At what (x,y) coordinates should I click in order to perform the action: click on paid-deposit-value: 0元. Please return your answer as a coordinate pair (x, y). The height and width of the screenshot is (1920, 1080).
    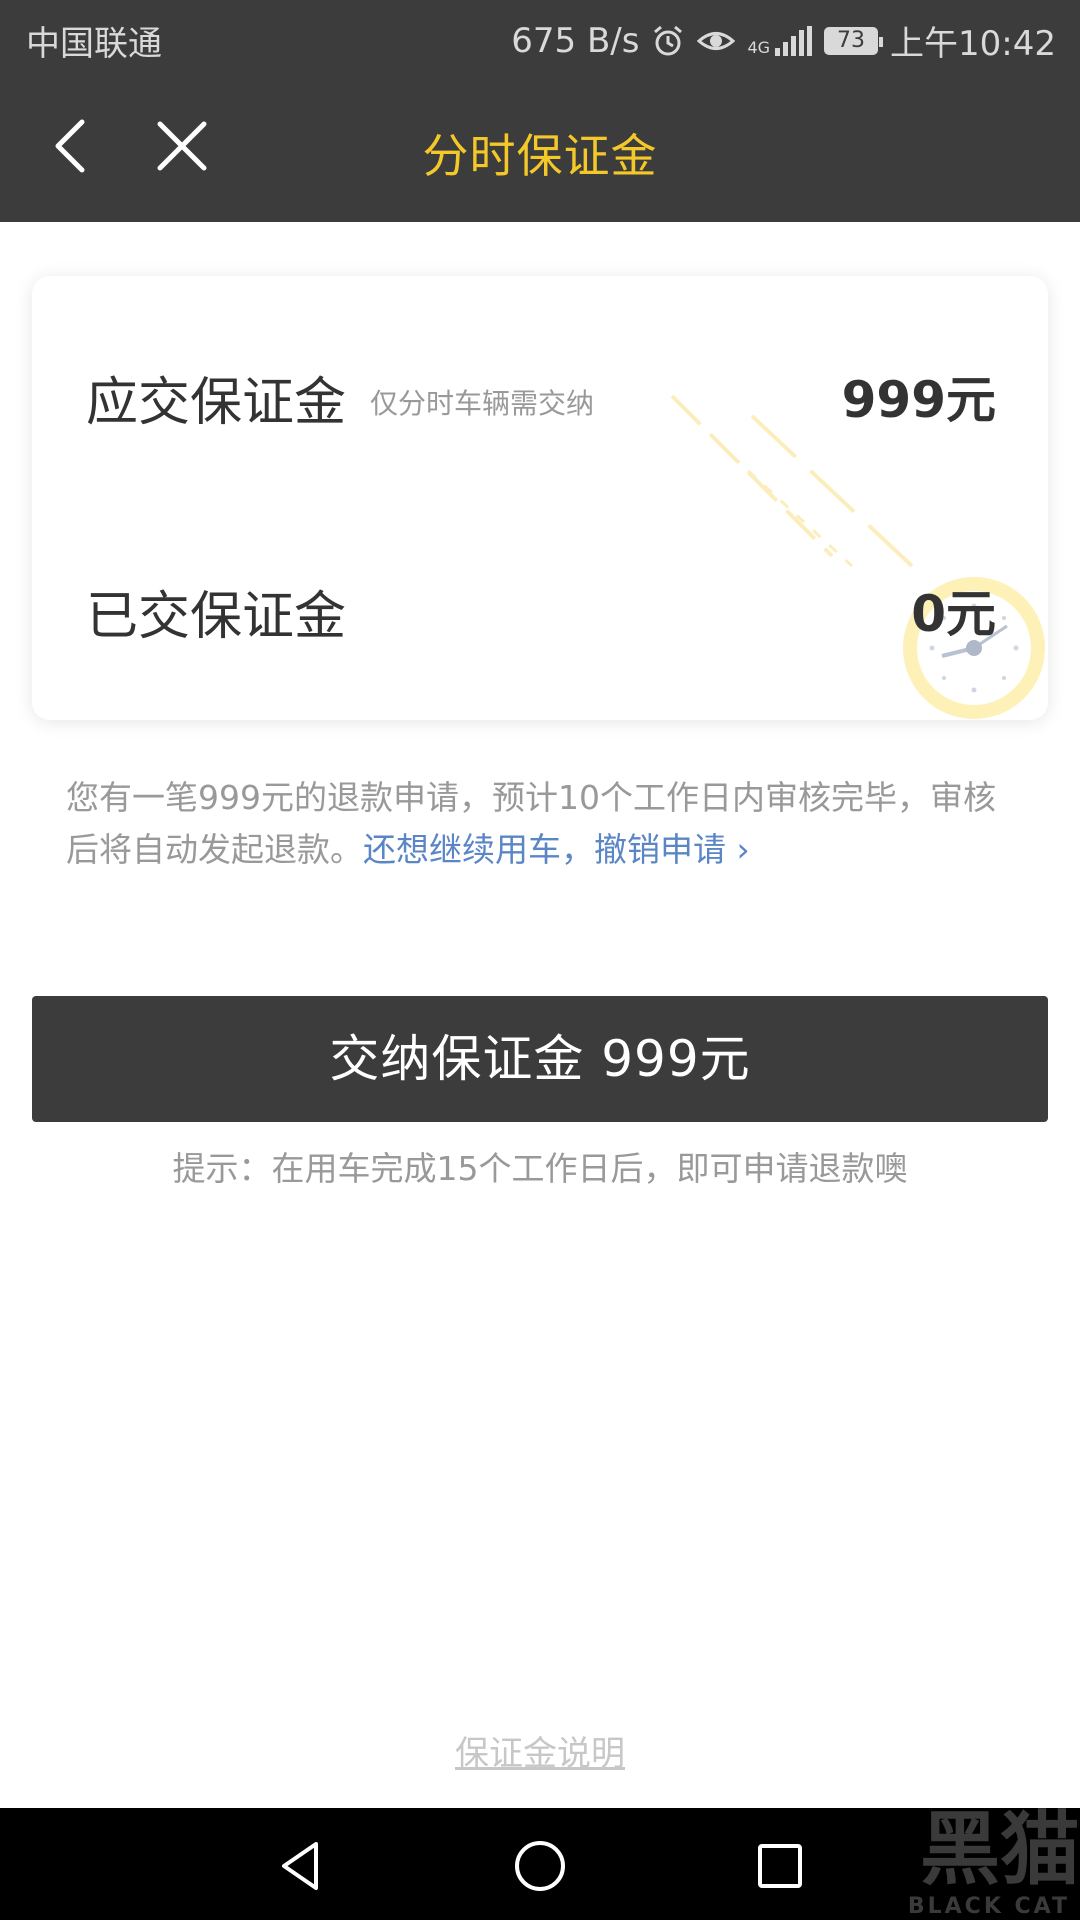
    Looking at the image, I should click on (953, 614).